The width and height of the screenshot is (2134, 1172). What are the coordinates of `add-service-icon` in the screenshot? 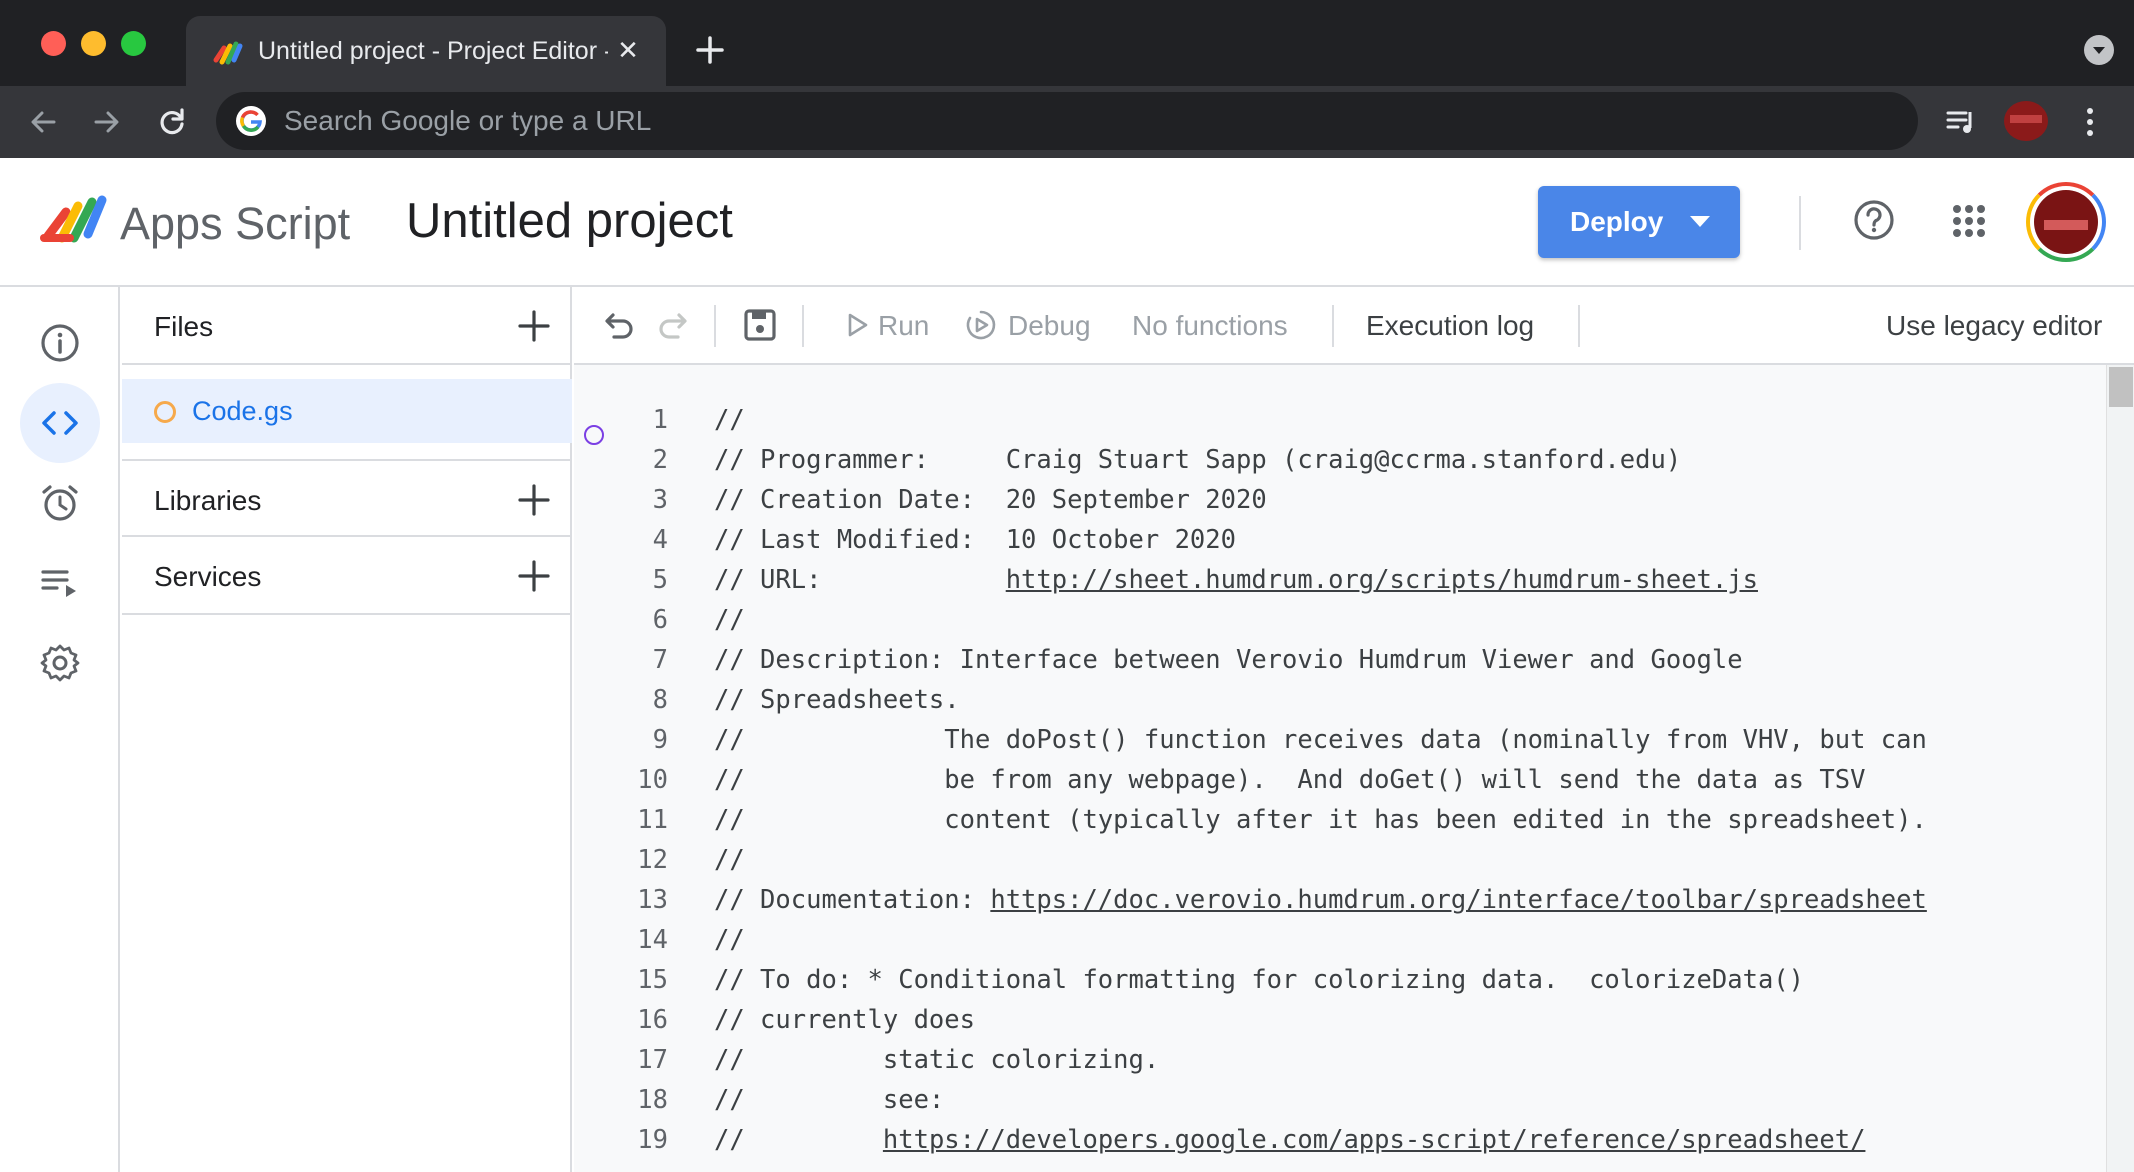 It's located at (534, 576).